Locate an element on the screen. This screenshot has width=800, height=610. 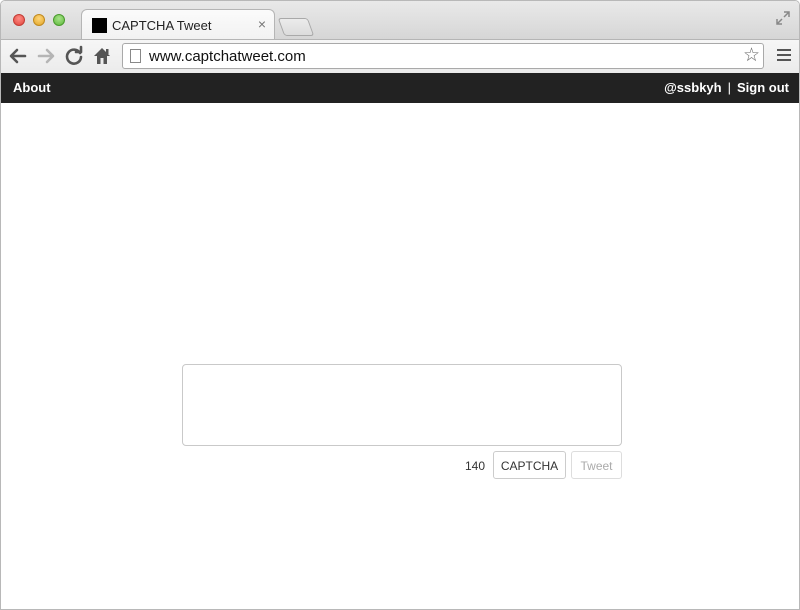
tab-strip: CAPTCHA Tweet × is located at coordinates (400, 20).